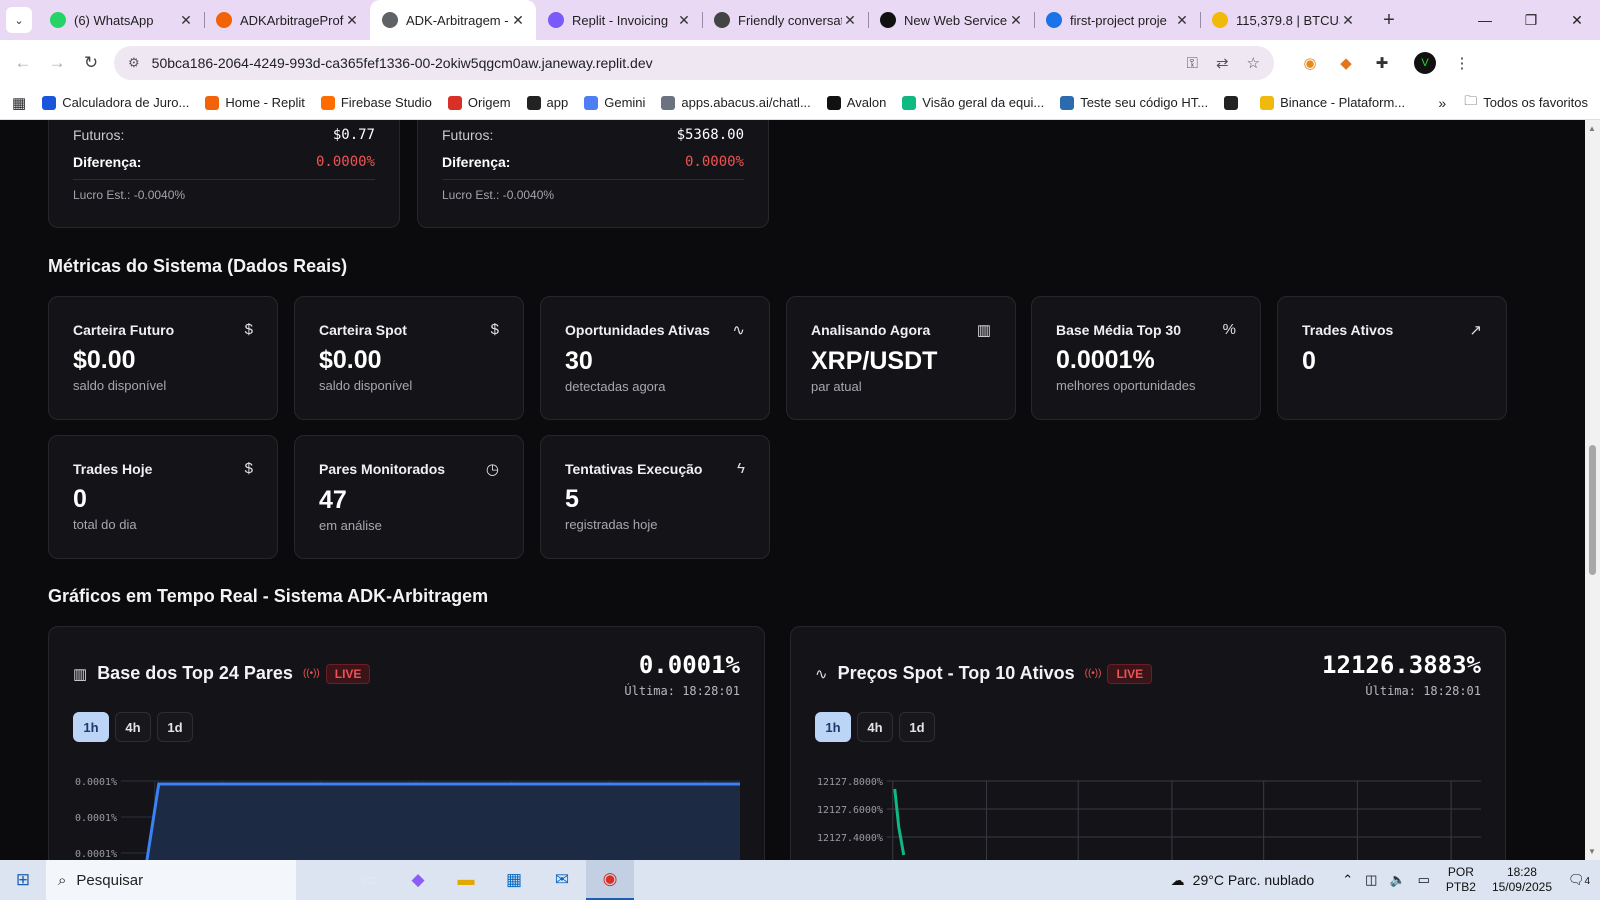  What do you see at coordinates (1442, 103) in the screenshot?
I see `more-bookmarks-icon: »` at bounding box center [1442, 103].